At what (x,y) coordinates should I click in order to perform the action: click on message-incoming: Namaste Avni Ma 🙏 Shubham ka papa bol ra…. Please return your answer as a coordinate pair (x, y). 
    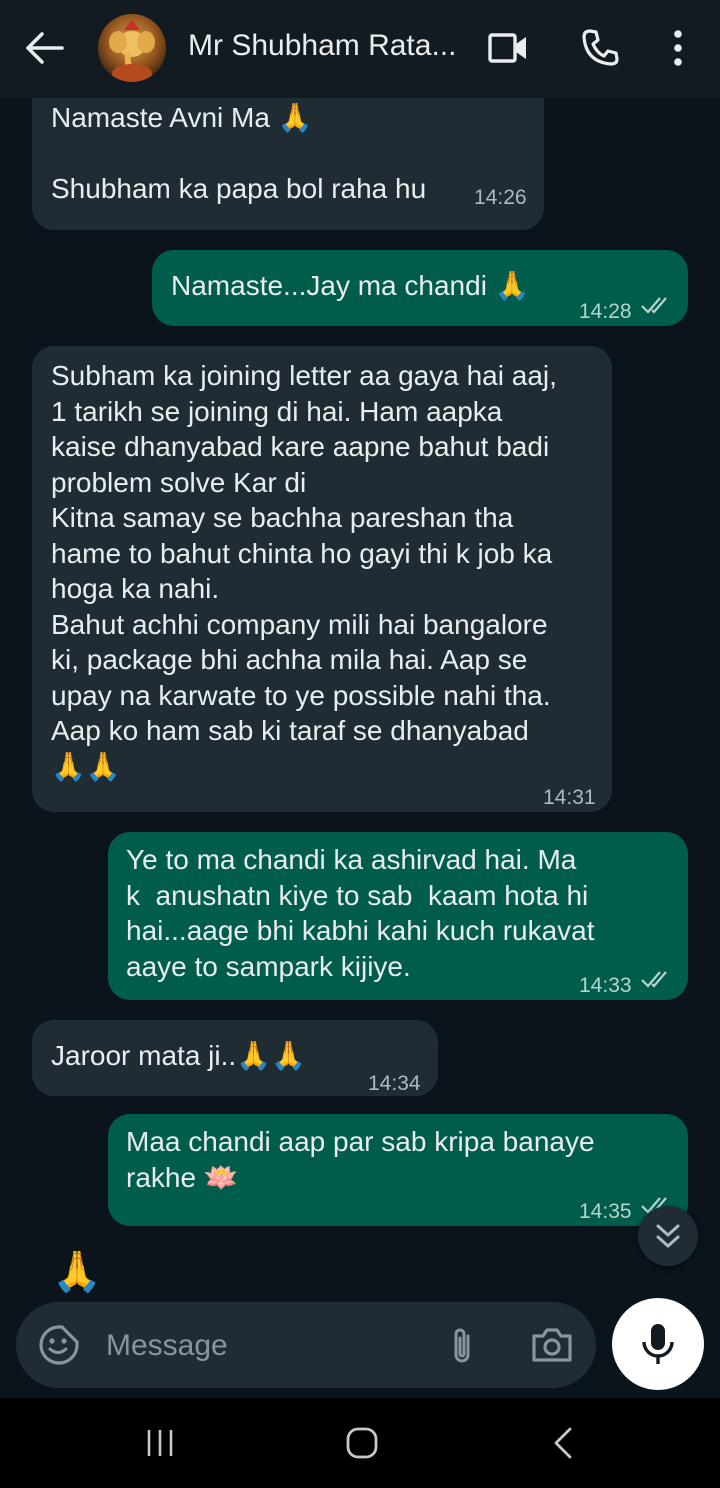
    Looking at the image, I should click on (288, 164).